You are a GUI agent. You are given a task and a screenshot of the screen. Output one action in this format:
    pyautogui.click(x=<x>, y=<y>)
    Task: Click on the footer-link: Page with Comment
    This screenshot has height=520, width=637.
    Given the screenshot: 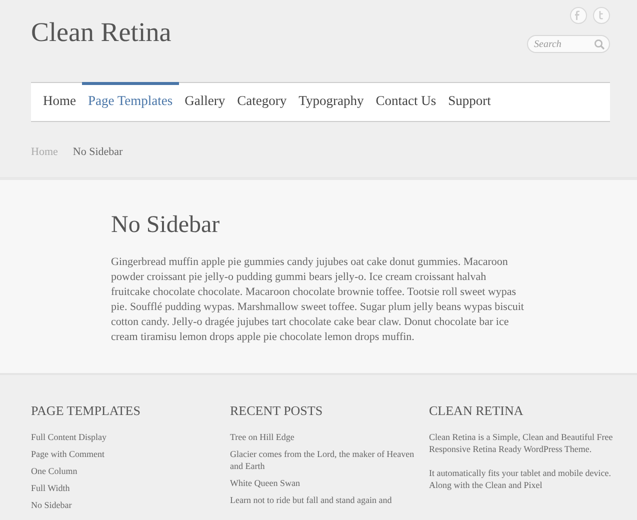 What is the action you would take?
    pyautogui.click(x=130, y=454)
    